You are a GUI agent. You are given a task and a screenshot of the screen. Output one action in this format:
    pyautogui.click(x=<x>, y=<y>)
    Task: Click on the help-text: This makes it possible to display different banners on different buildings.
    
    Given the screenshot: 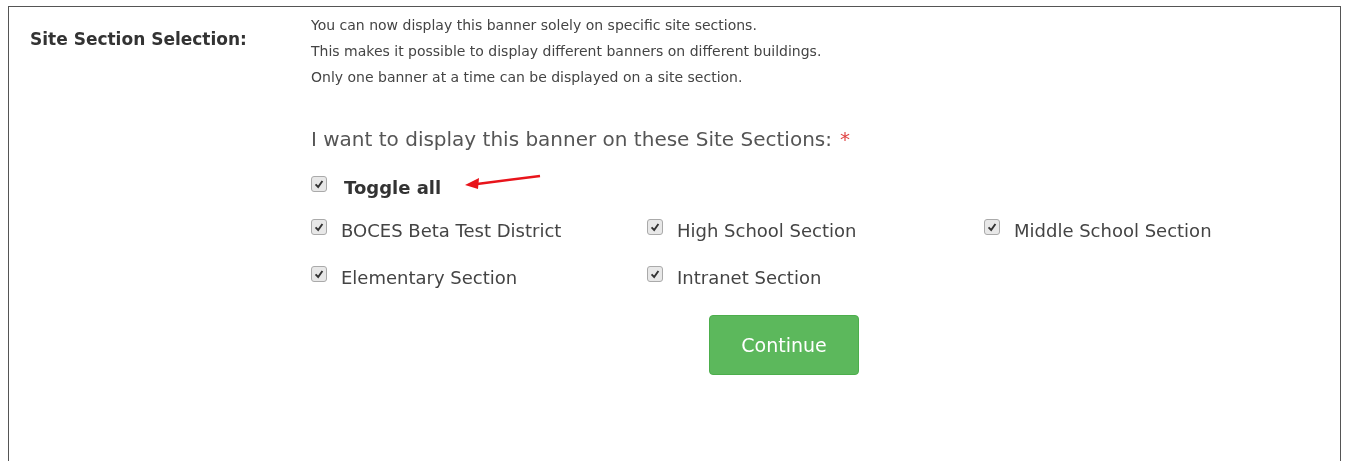 What is the action you would take?
    pyautogui.click(x=567, y=51)
    